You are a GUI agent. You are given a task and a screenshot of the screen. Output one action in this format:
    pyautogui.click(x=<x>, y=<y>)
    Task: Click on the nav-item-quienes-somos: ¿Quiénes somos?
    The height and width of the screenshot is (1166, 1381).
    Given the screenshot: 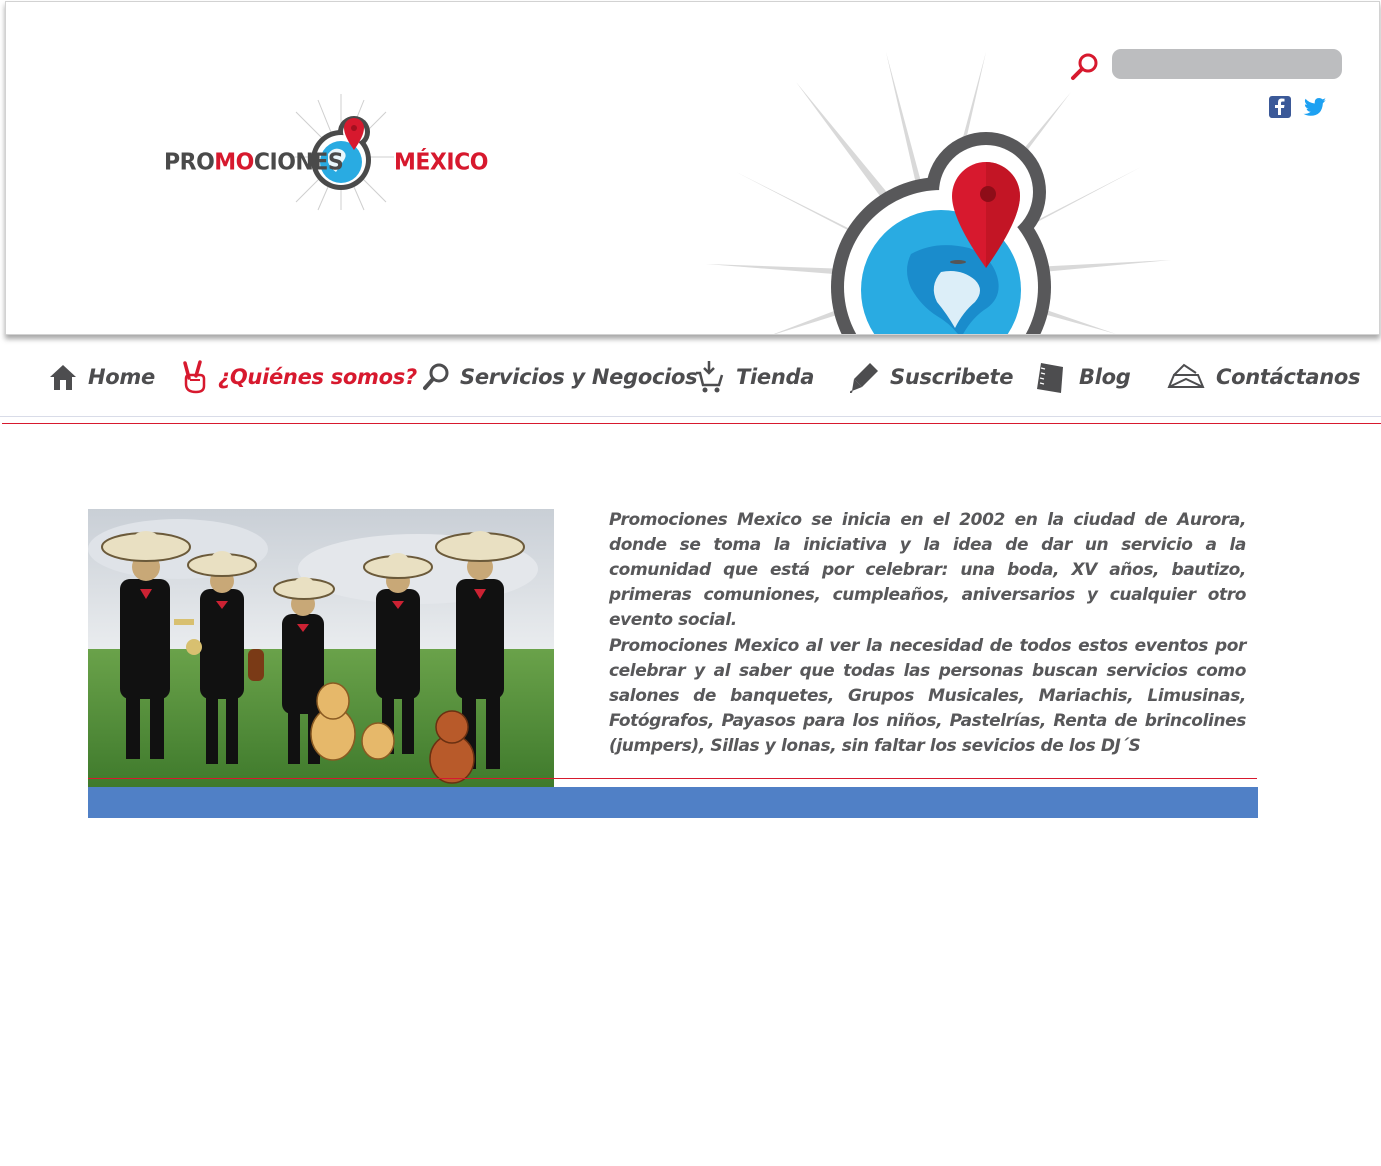 What is the action you would take?
    pyautogui.click(x=299, y=377)
    